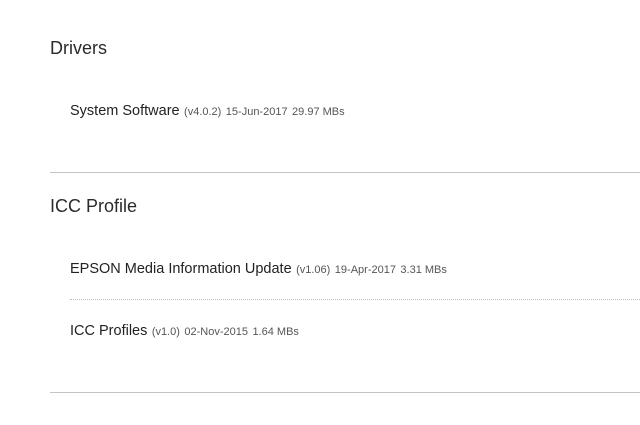 The width and height of the screenshot is (640, 425). I want to click on download-item-name: EPSON Media Information Update, so click(181, 269).